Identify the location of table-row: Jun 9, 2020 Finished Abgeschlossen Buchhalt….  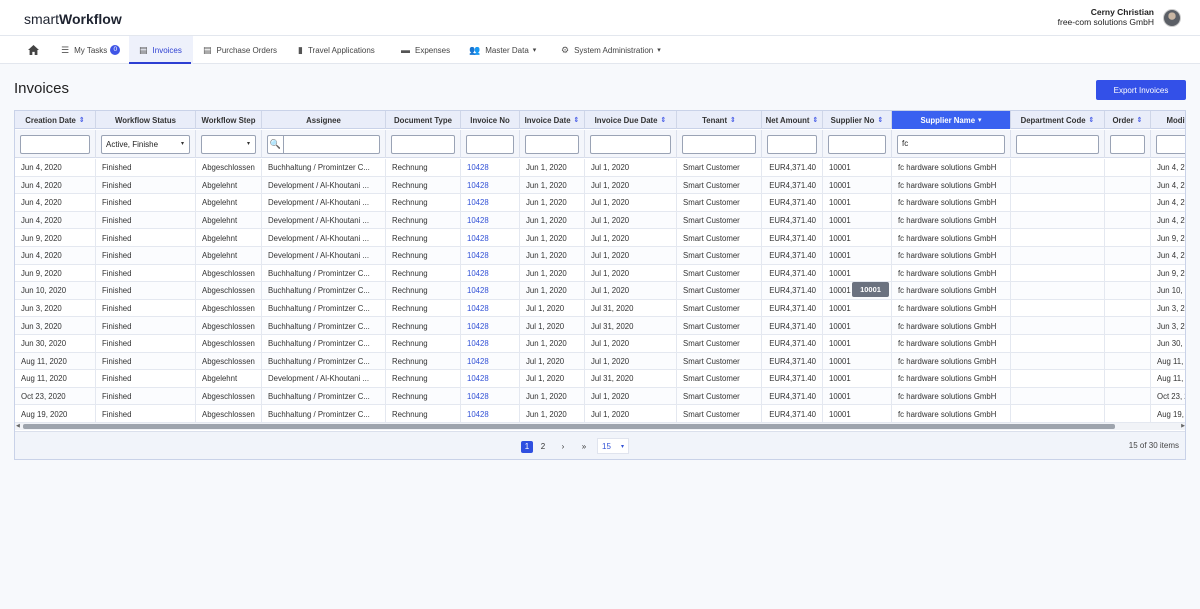
(600, 273).